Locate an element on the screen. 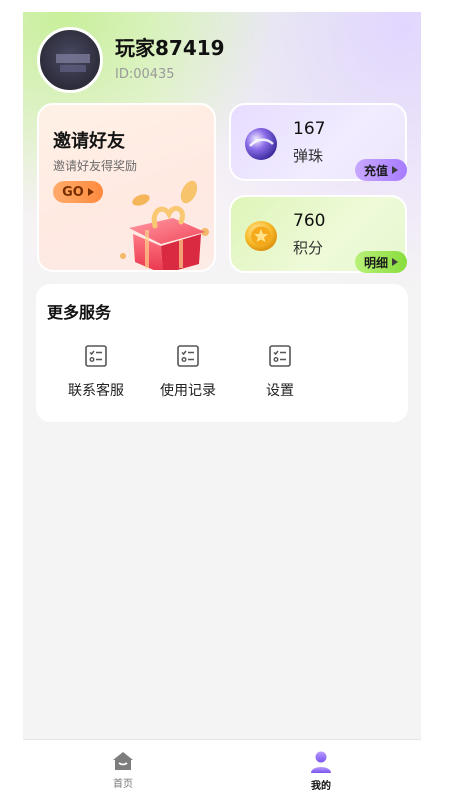 This screenshot has width=450, height=800. details-button: 明细 is located at coordinates (381, 262).